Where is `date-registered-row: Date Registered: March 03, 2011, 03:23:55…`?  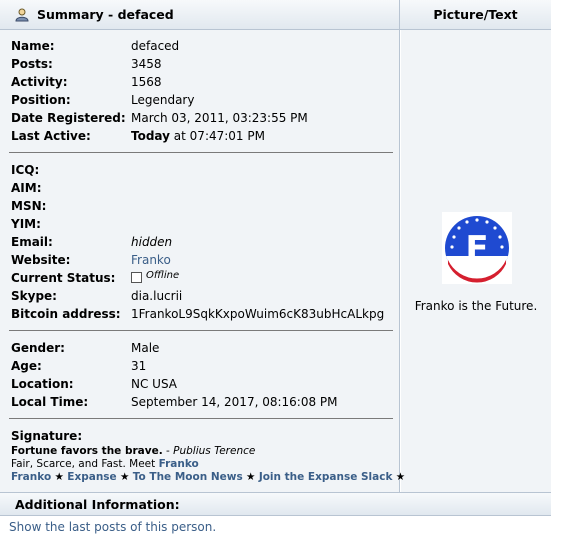 date-registered-row: Date Registered: March 03, 2011, 03:23:55… is located at coordinates (159, 118).